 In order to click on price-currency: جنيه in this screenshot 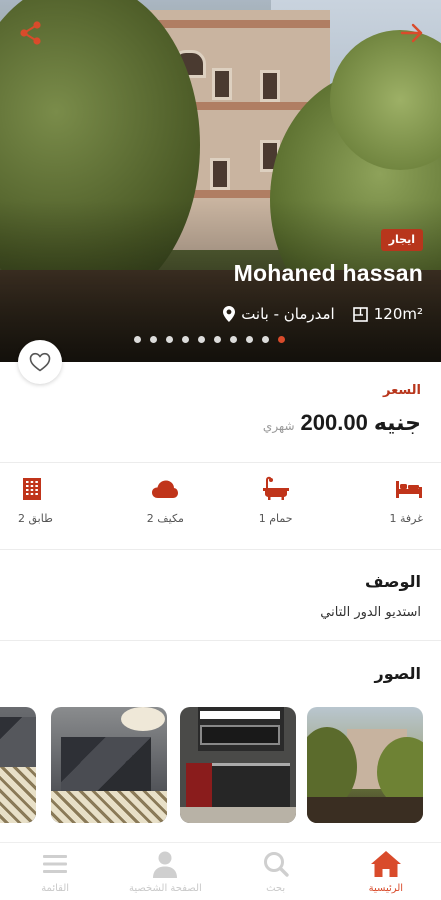, I will do `click(397, 423)`.